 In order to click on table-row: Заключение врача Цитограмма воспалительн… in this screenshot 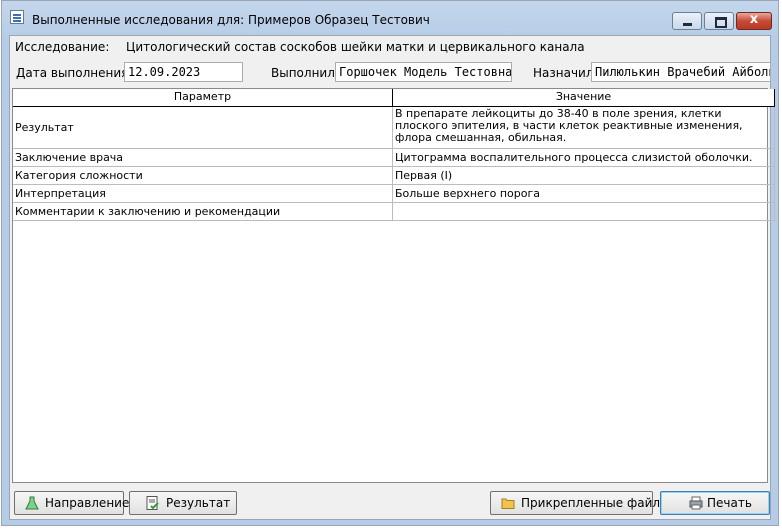, I will do `click(394, 158)`.